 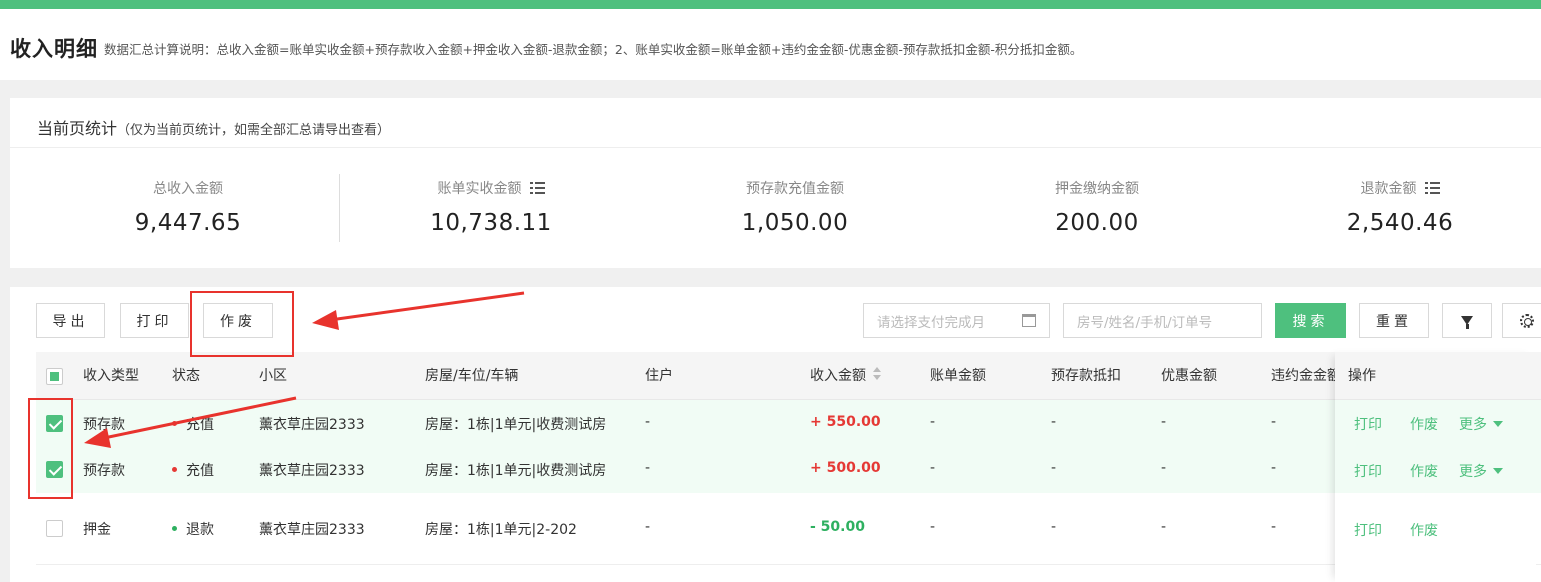 I want to click on stat-value: 10,738.11, so click(x=491, y=223).